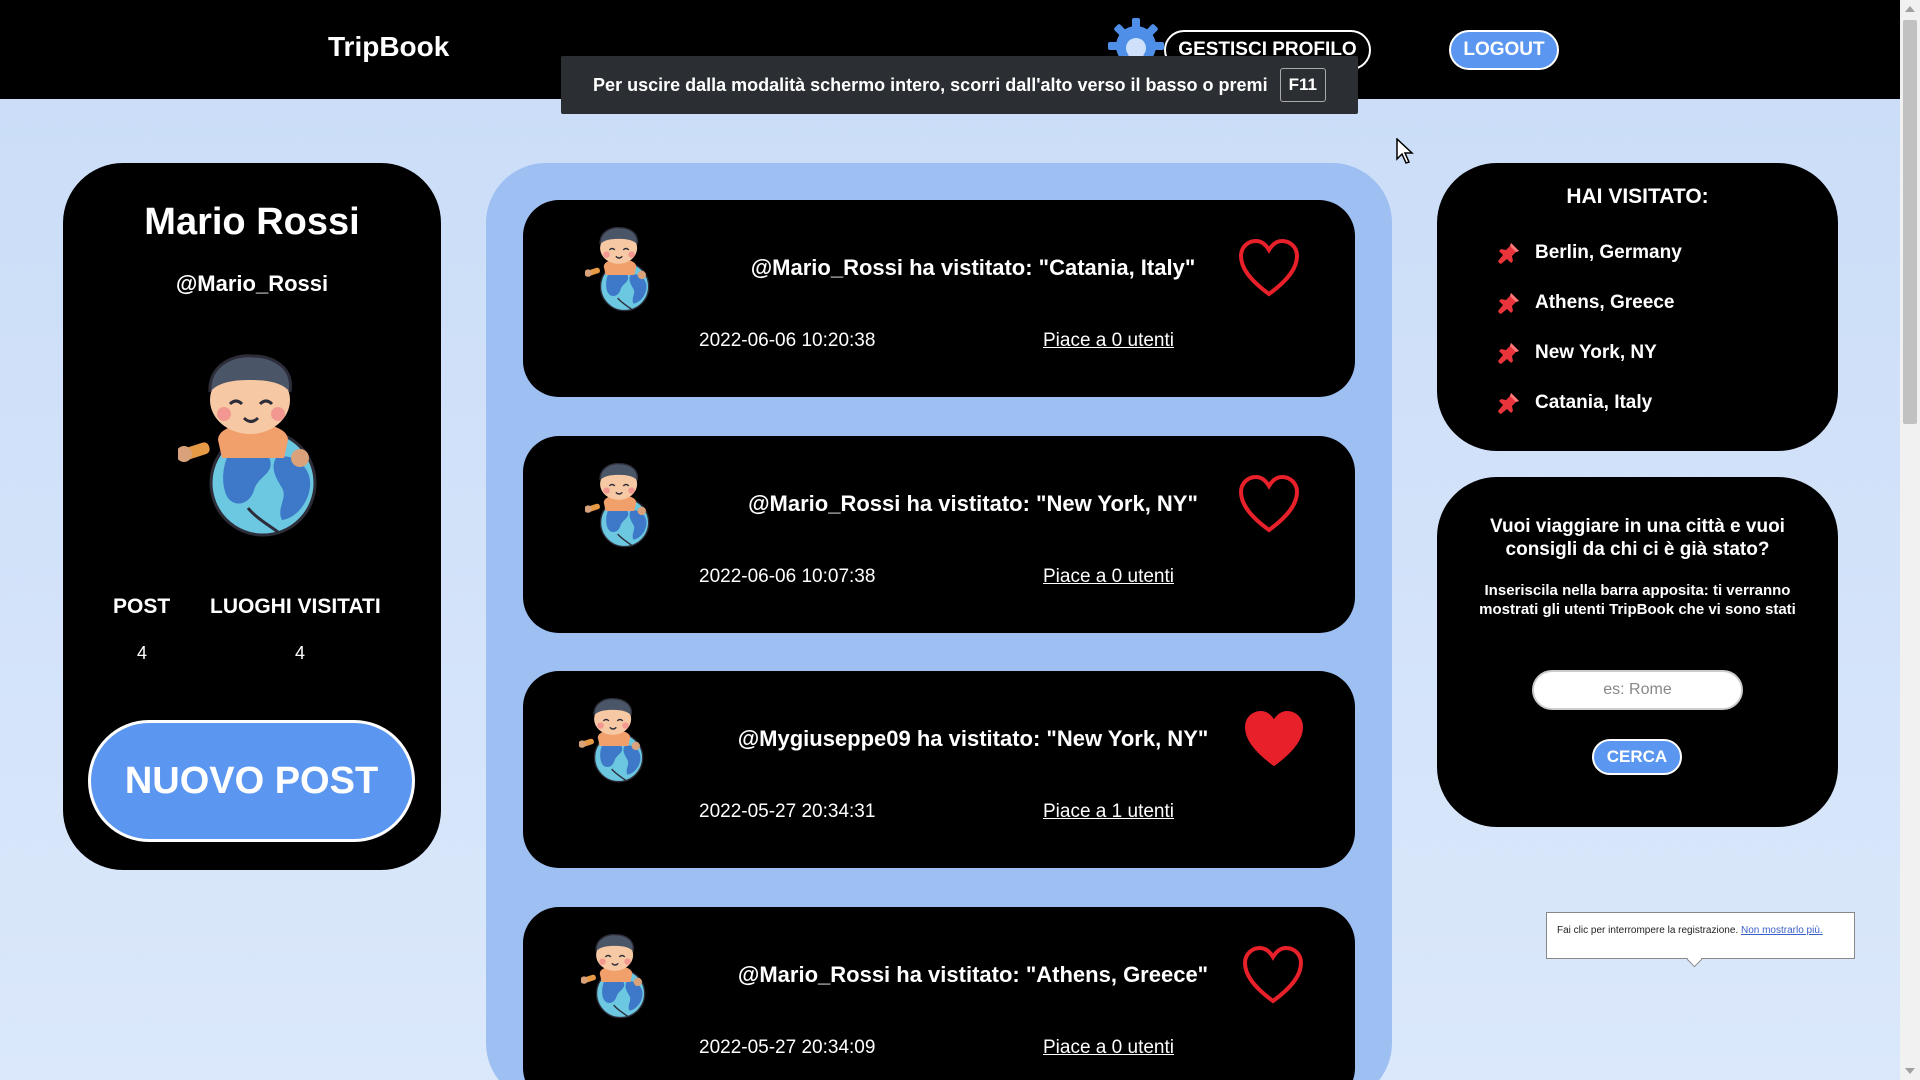  What do you see at coordinates (300, 653) in the screenshot?
I see `stat-visited-value: 4` at bounding box center [300, 653].